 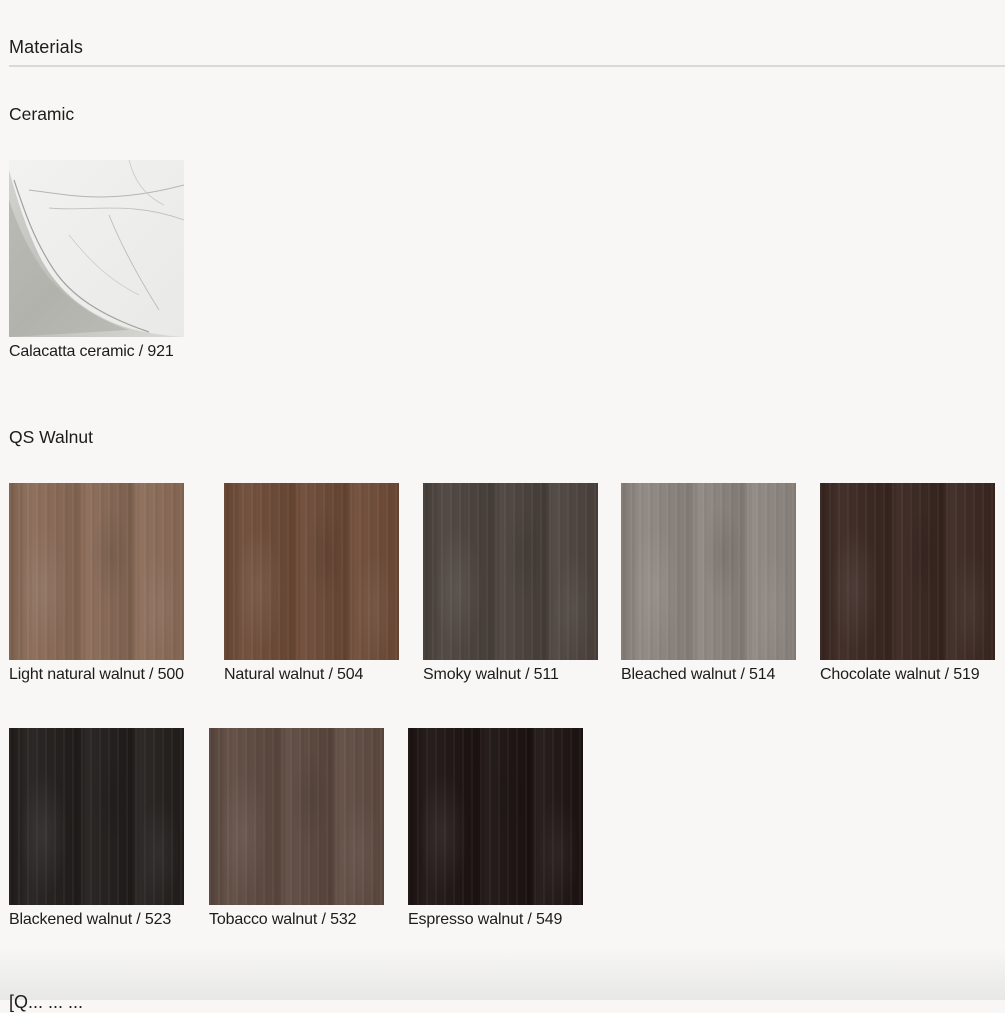 I want to click on swatch-natural-walnut: Natural walnut / 504, so click(x=311, y=583).